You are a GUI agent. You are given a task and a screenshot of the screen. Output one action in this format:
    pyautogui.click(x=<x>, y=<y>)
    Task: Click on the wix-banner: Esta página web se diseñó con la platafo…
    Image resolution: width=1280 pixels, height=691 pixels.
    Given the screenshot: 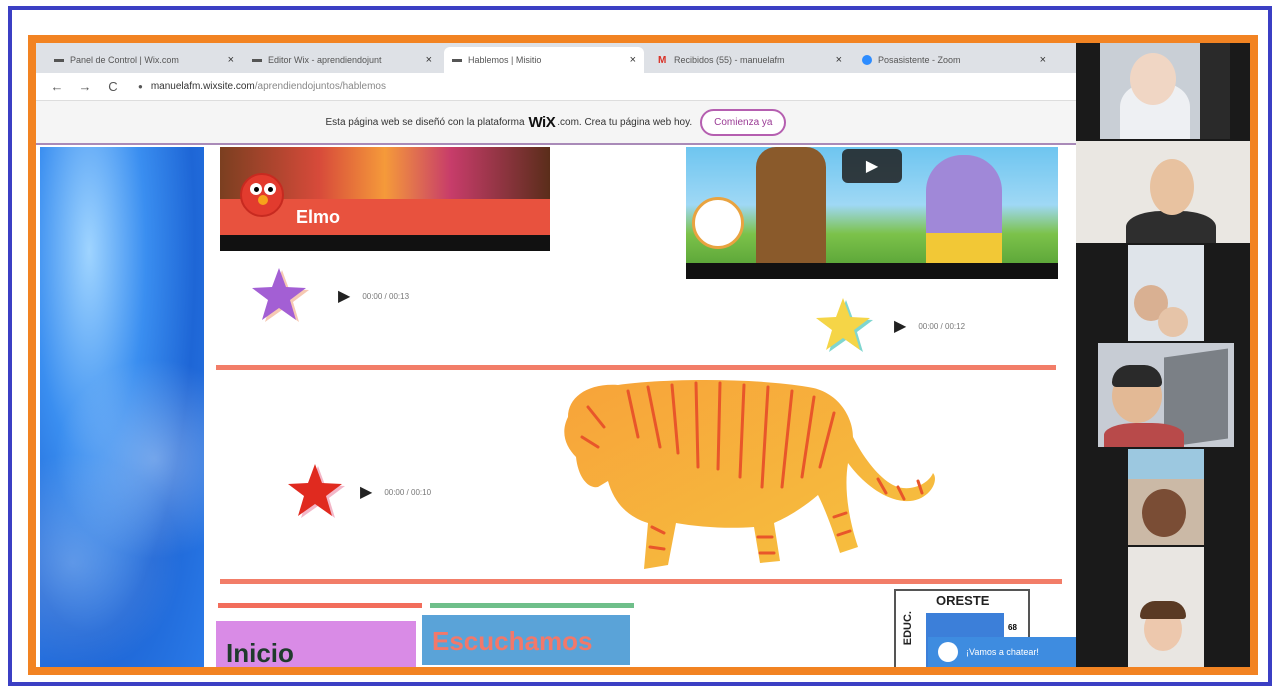 What is the action you would take?
    pyautogui.click(x=556, y=123)
    